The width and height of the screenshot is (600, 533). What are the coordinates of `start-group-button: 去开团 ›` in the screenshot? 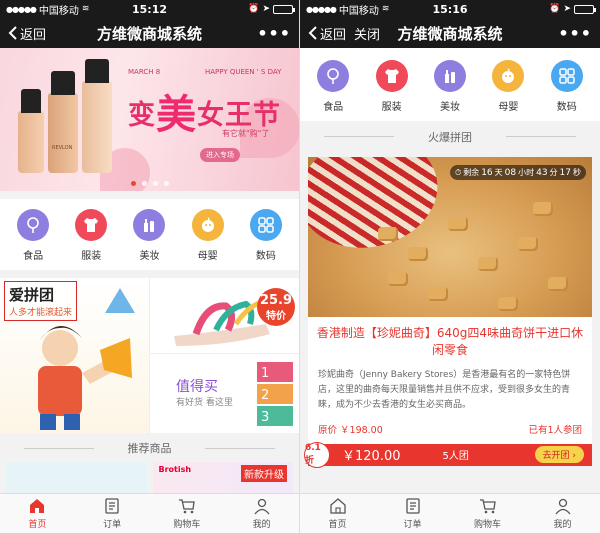 It's located at (559, 455).